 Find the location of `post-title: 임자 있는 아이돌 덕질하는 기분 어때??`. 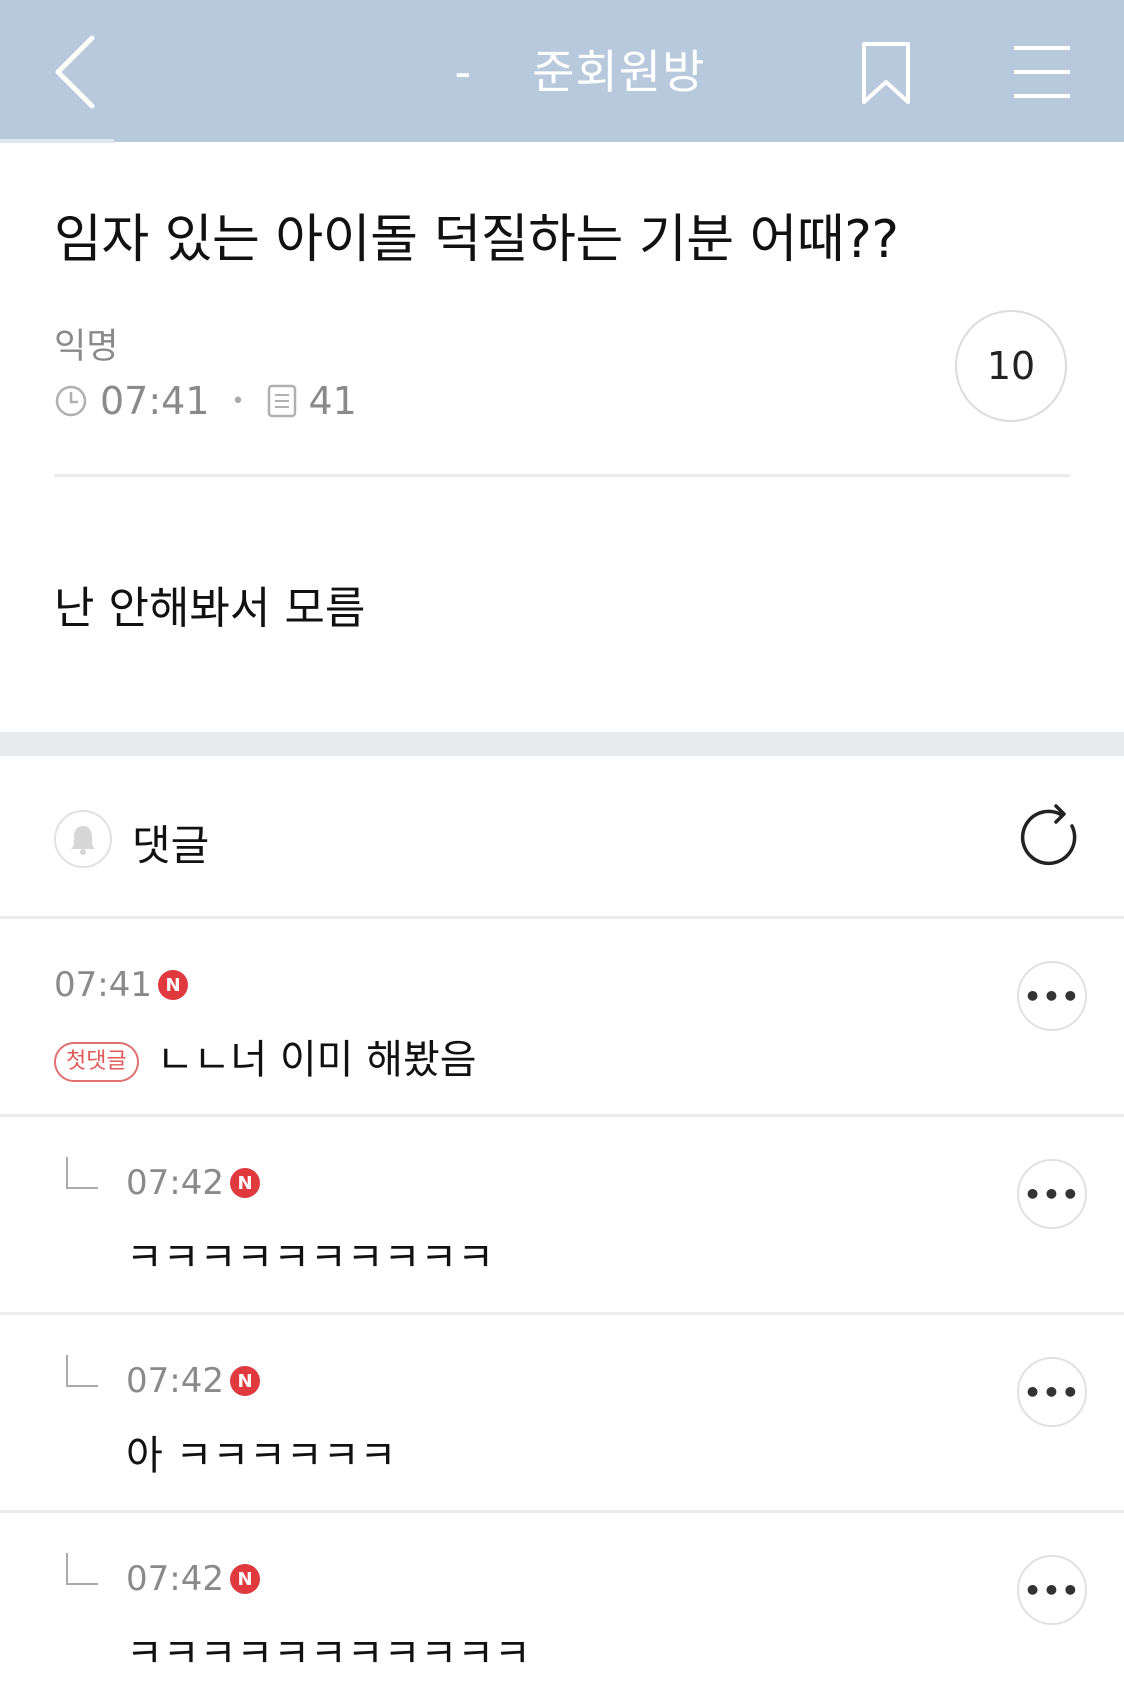

post-title: 임자 있는 아이돌 덕질하는 기분 어때?? is located at coordinates (476, 240).